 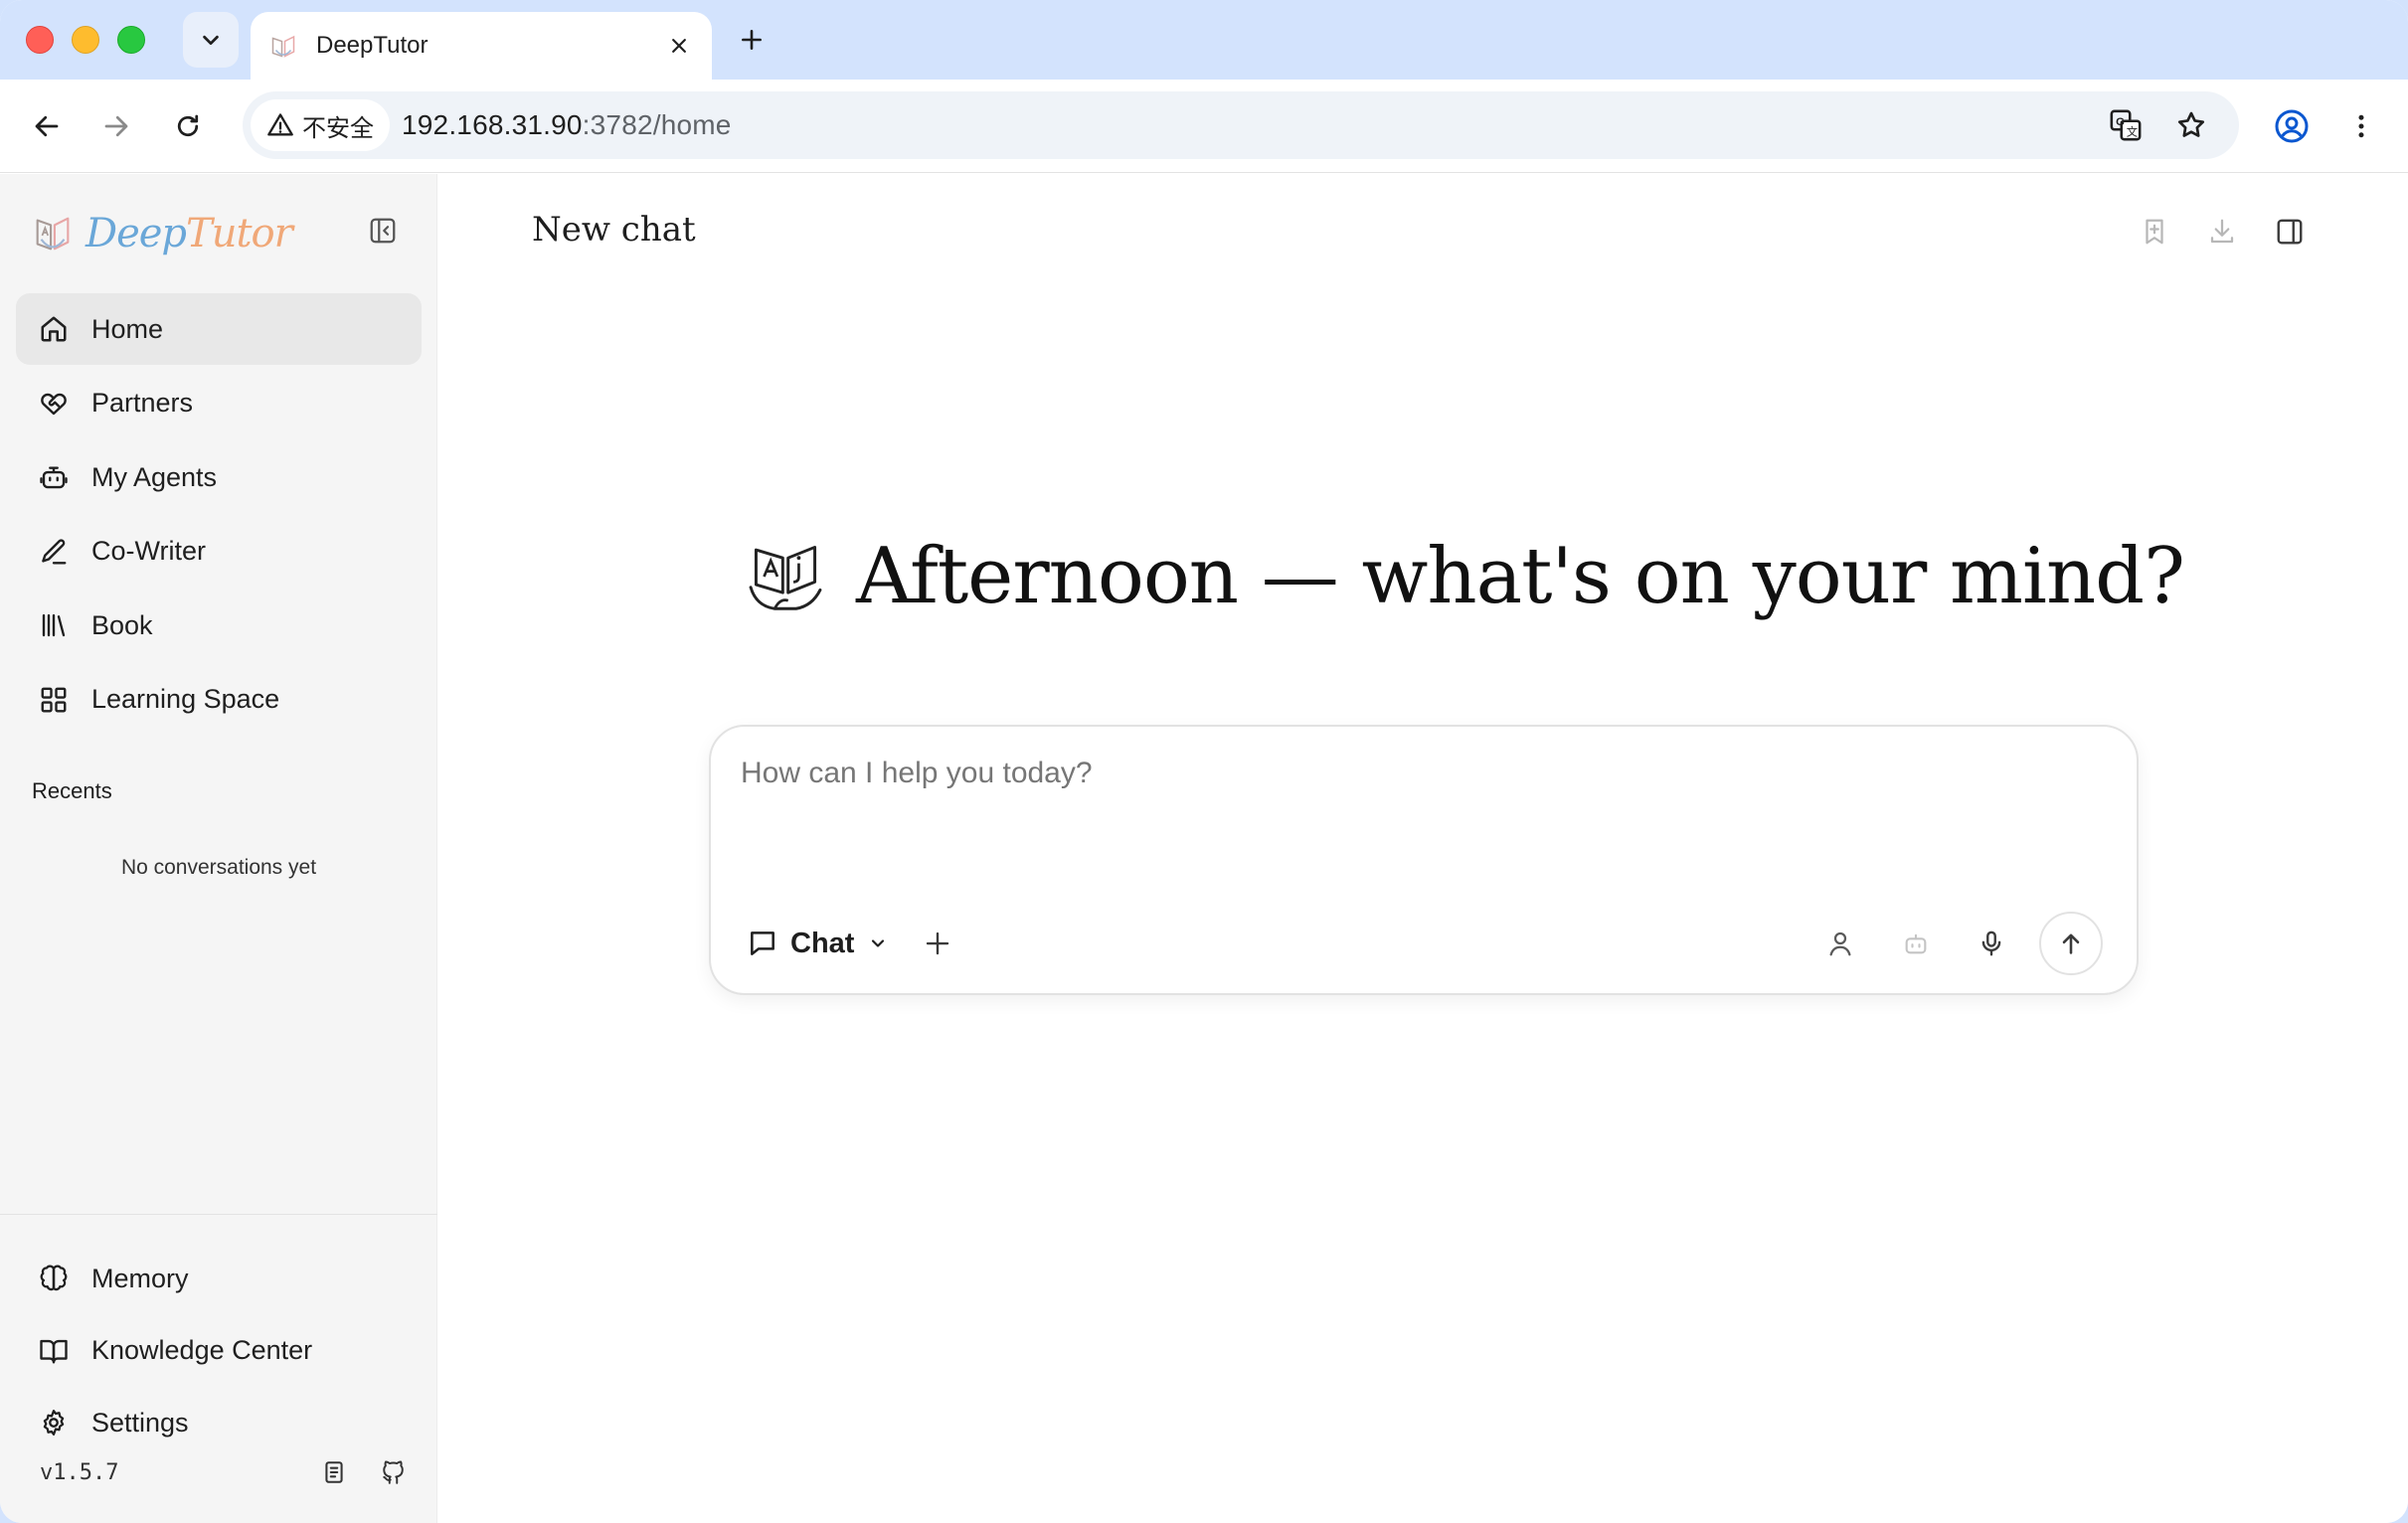 I want to click on profile-button, so click(x=2292, y=126).